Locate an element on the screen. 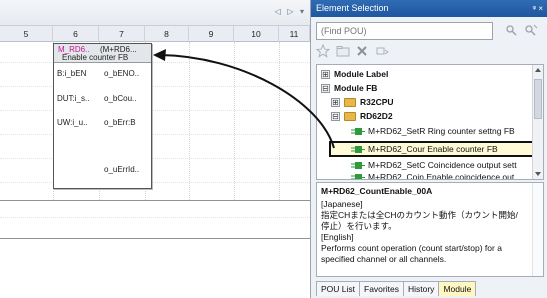  tab-favorites: Favorites is located at coordinates (381, 288).